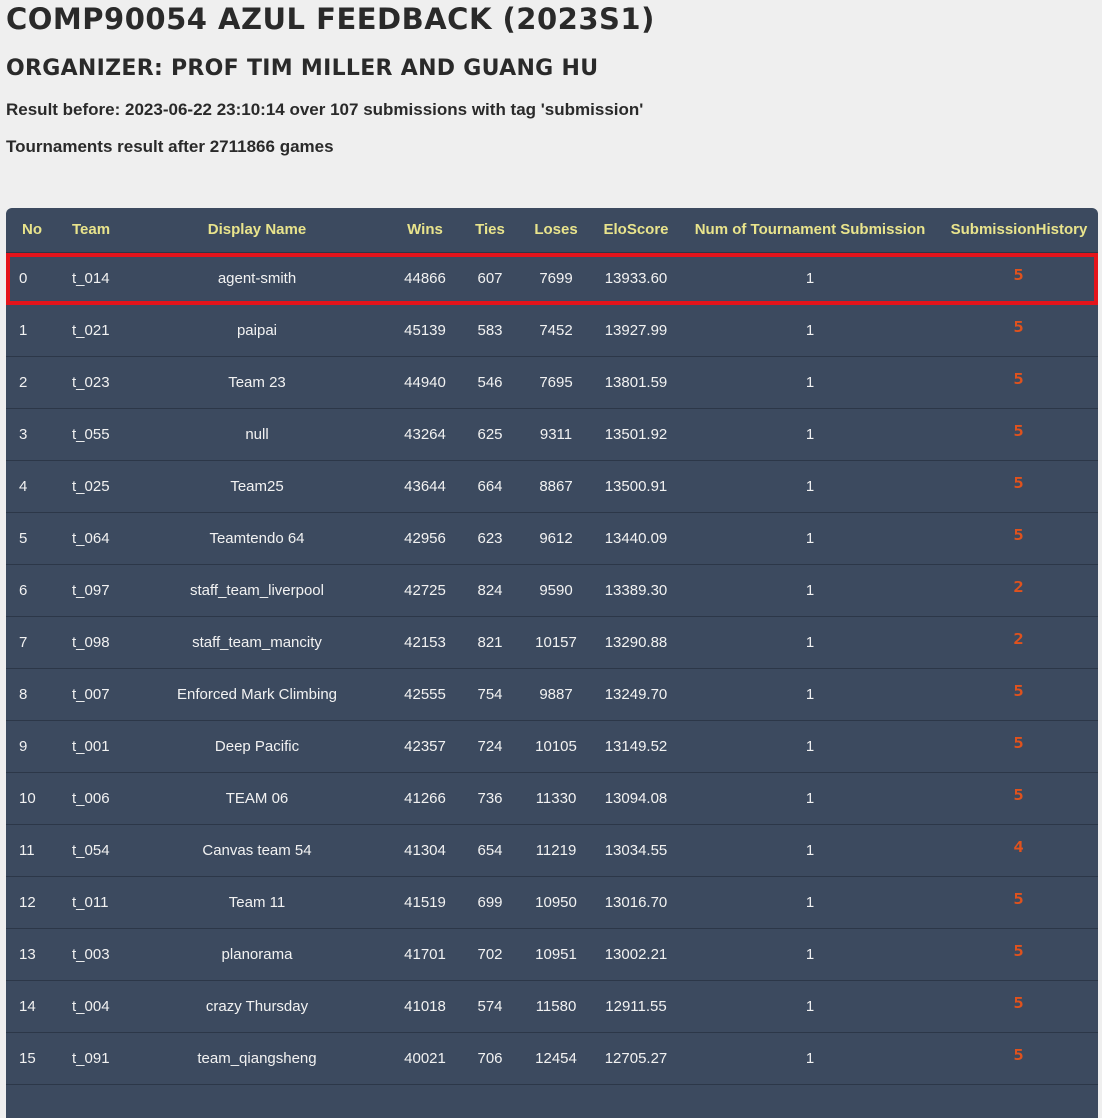 Image resolution: width=1102 pixels, height=1118 pixels. What do you see at coordinates (490, 434) in the screenshot?
I see `cell-ties: 625` at bounding box center [490, 434].